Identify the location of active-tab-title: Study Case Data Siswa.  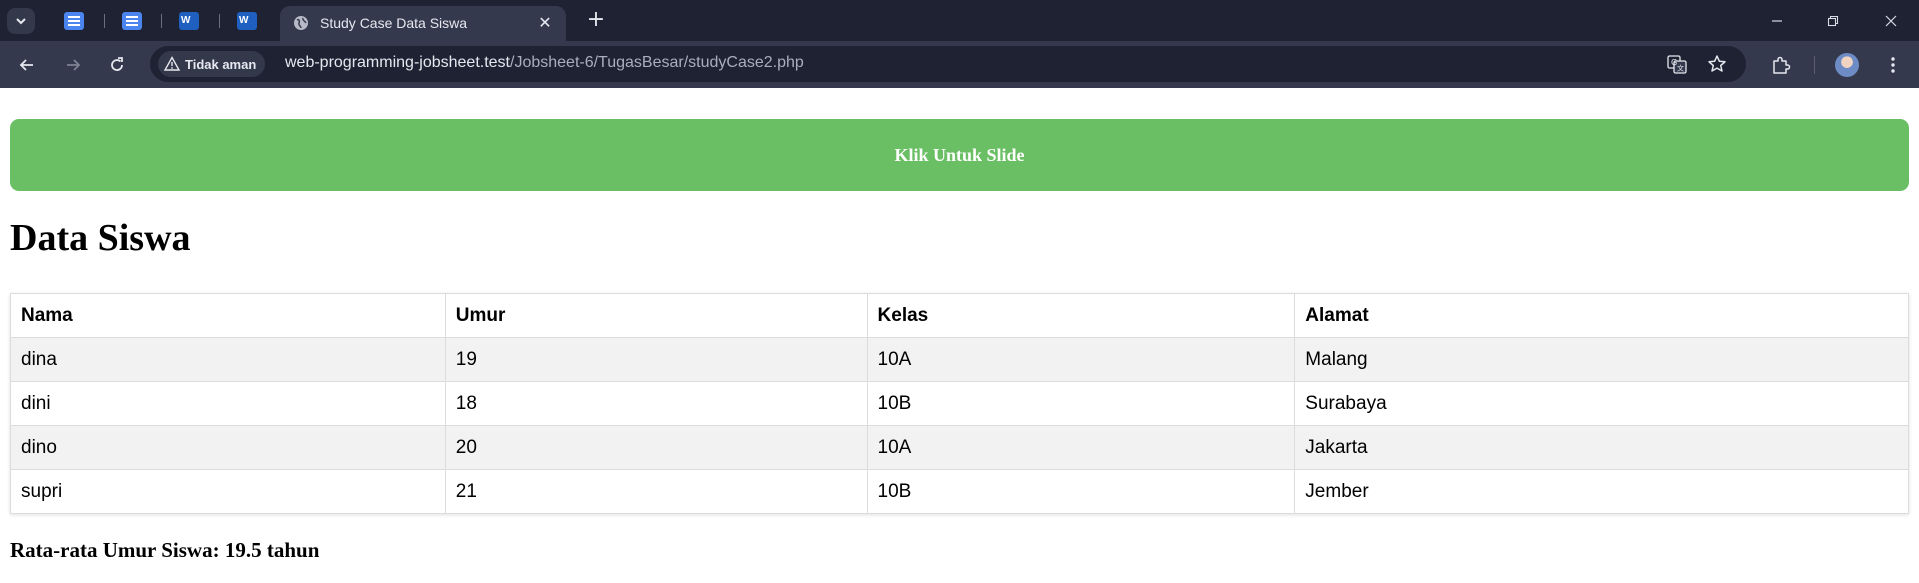
(394, 23).